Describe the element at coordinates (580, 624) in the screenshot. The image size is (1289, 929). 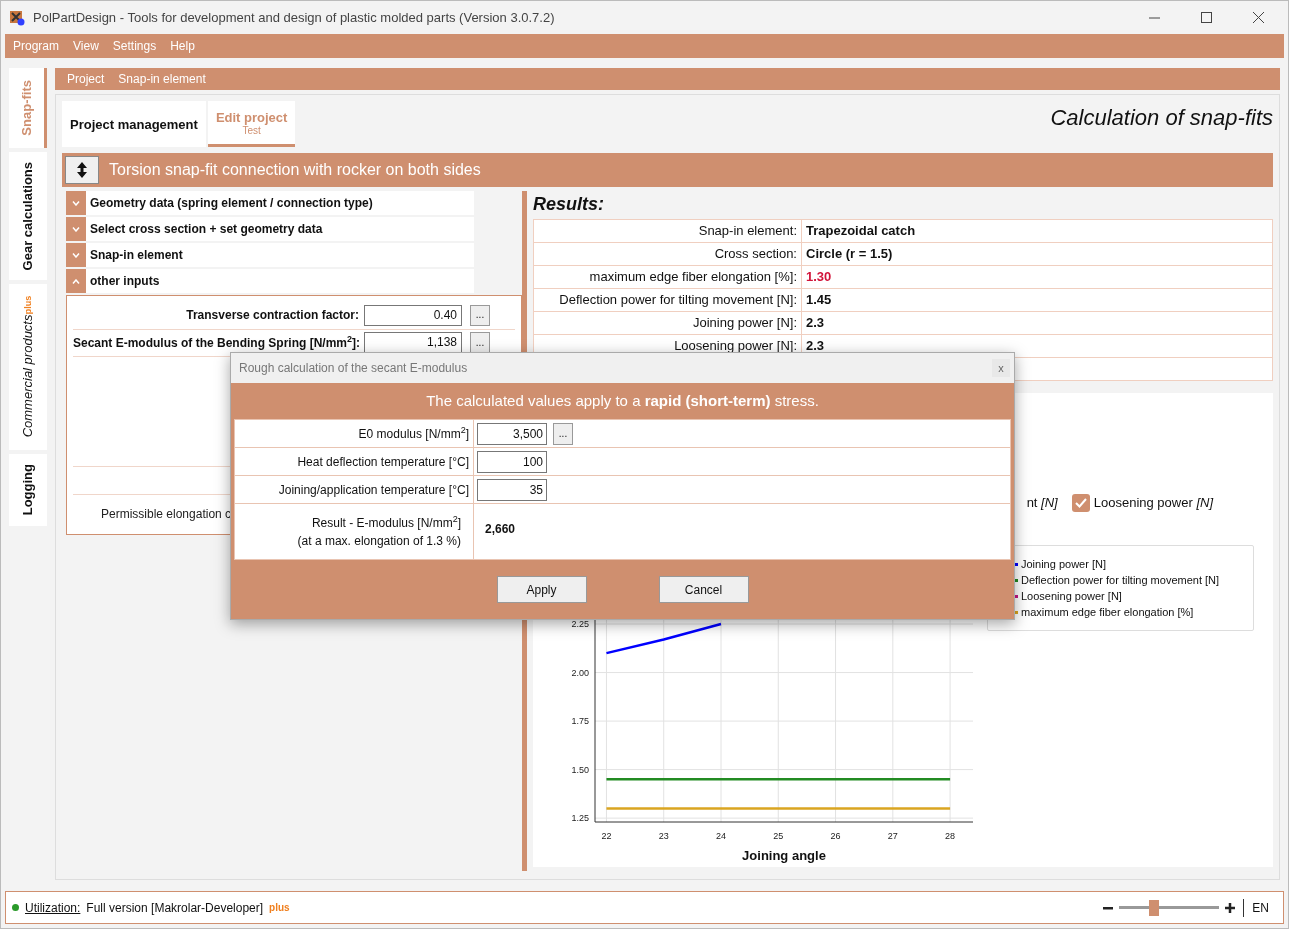
I see `y-tick-label: 2.25` at that location.